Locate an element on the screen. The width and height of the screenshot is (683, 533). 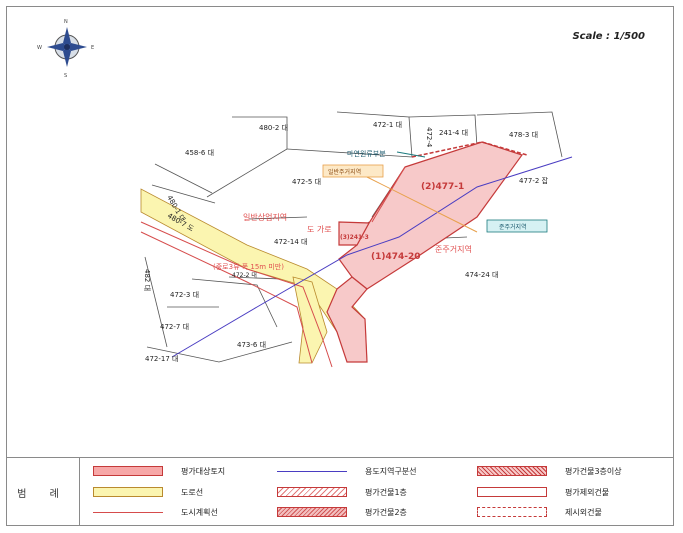
legend-planned-building: 평가제외건물 is located at coordinates (543, 492).